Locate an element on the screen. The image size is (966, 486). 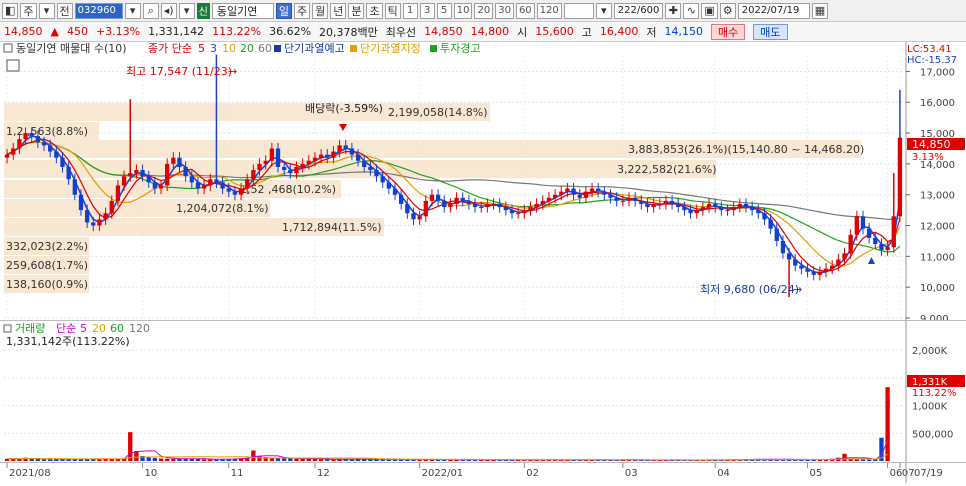
legend-box-icon is located at coordinates (8, 48).